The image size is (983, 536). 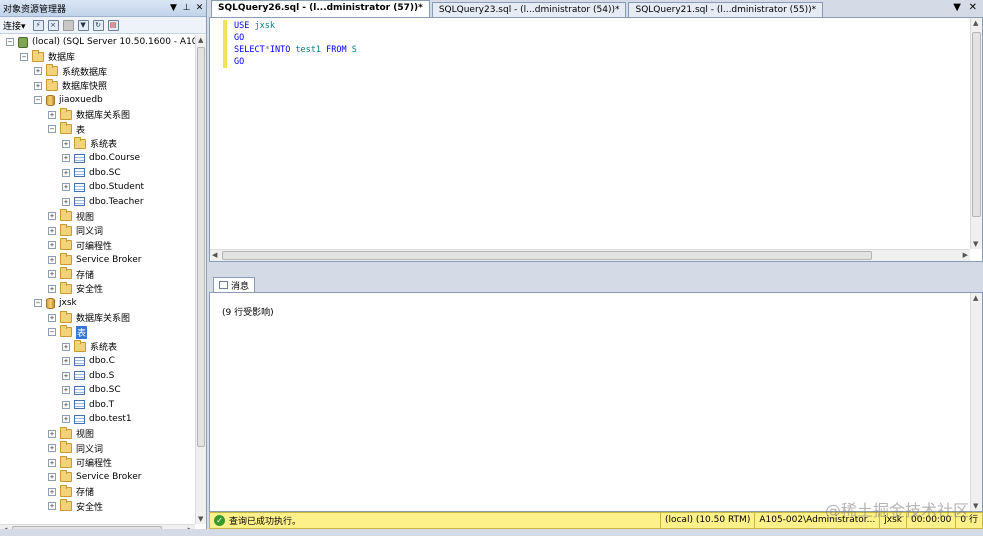 I want to click on sql-code: USE jxsk GO SELECT*INTO test1 FROM S GO, so click(x=295, y=44).